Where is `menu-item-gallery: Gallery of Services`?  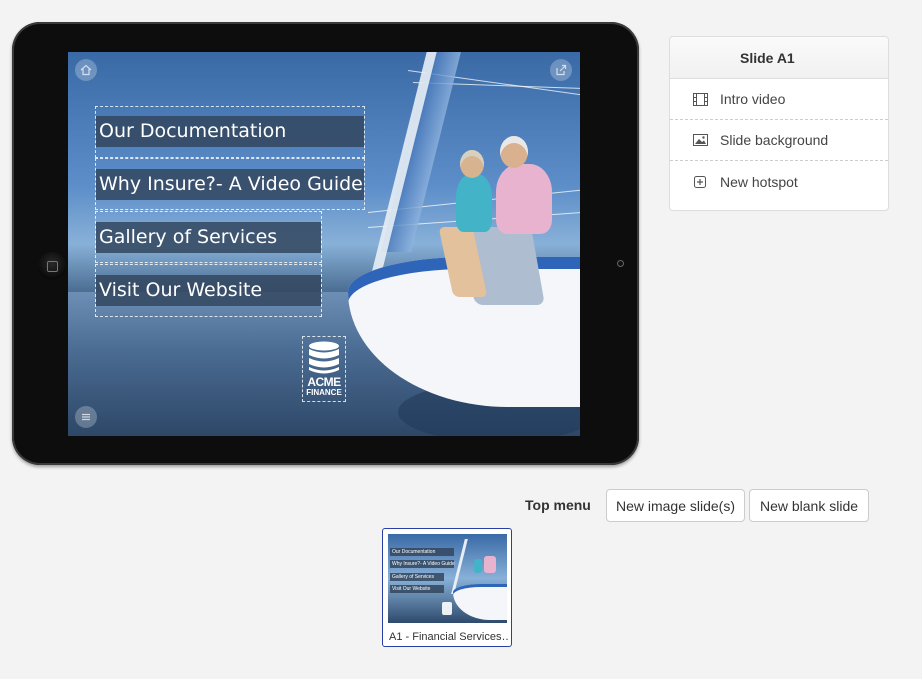
menu-item-gallery: Gallery of Services is located at coordinates (208, 237).